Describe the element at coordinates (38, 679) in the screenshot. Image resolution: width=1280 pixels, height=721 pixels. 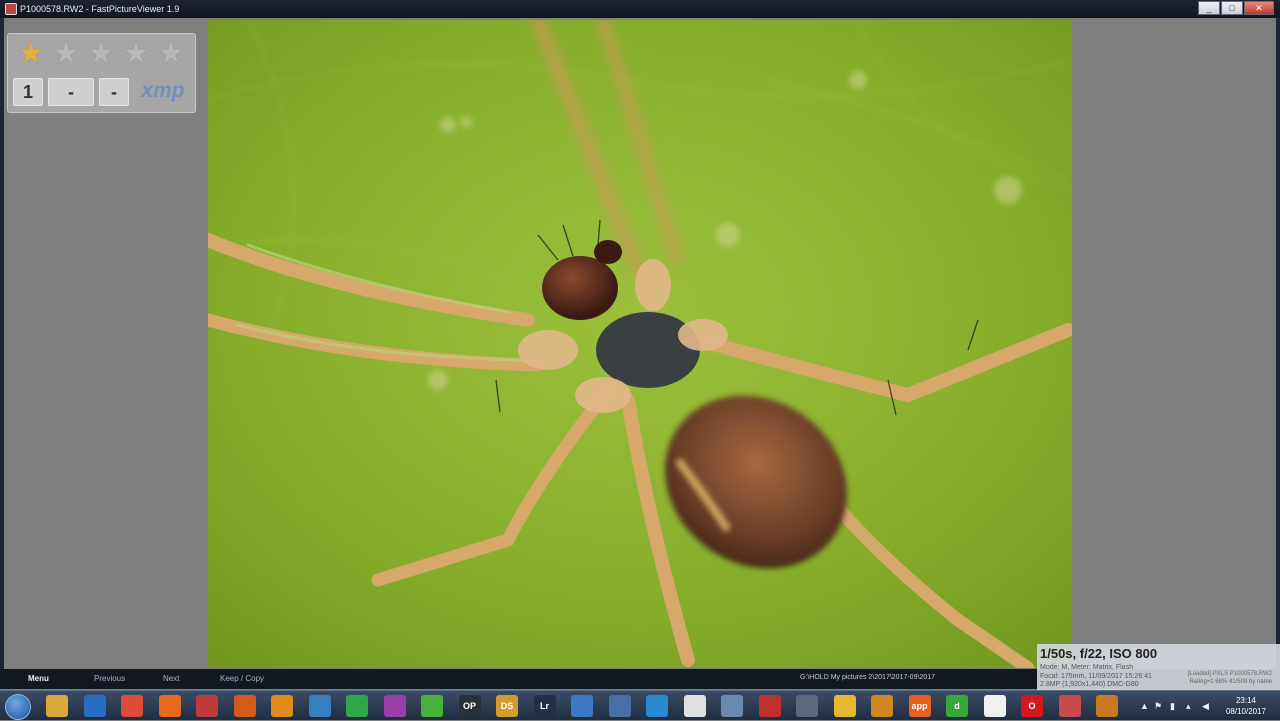
I see `menu-button: Menu` at that location.